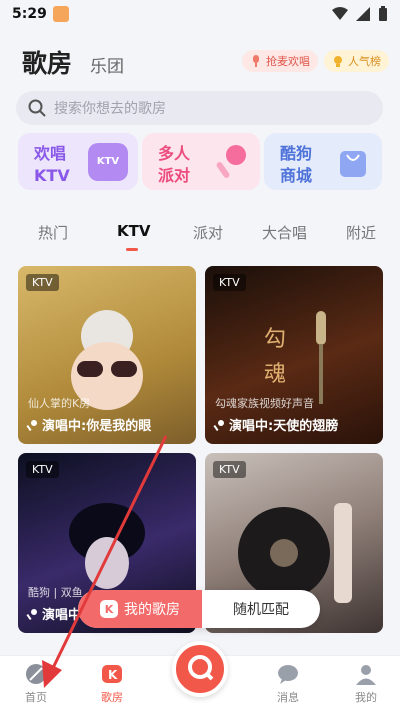 The width and height of the screenshot is (400, 711). What do you see at coordinates (59, 403) in the screenshot?
I see `room-owner: 仙人掌的K房` at bounding box center [59, 403].